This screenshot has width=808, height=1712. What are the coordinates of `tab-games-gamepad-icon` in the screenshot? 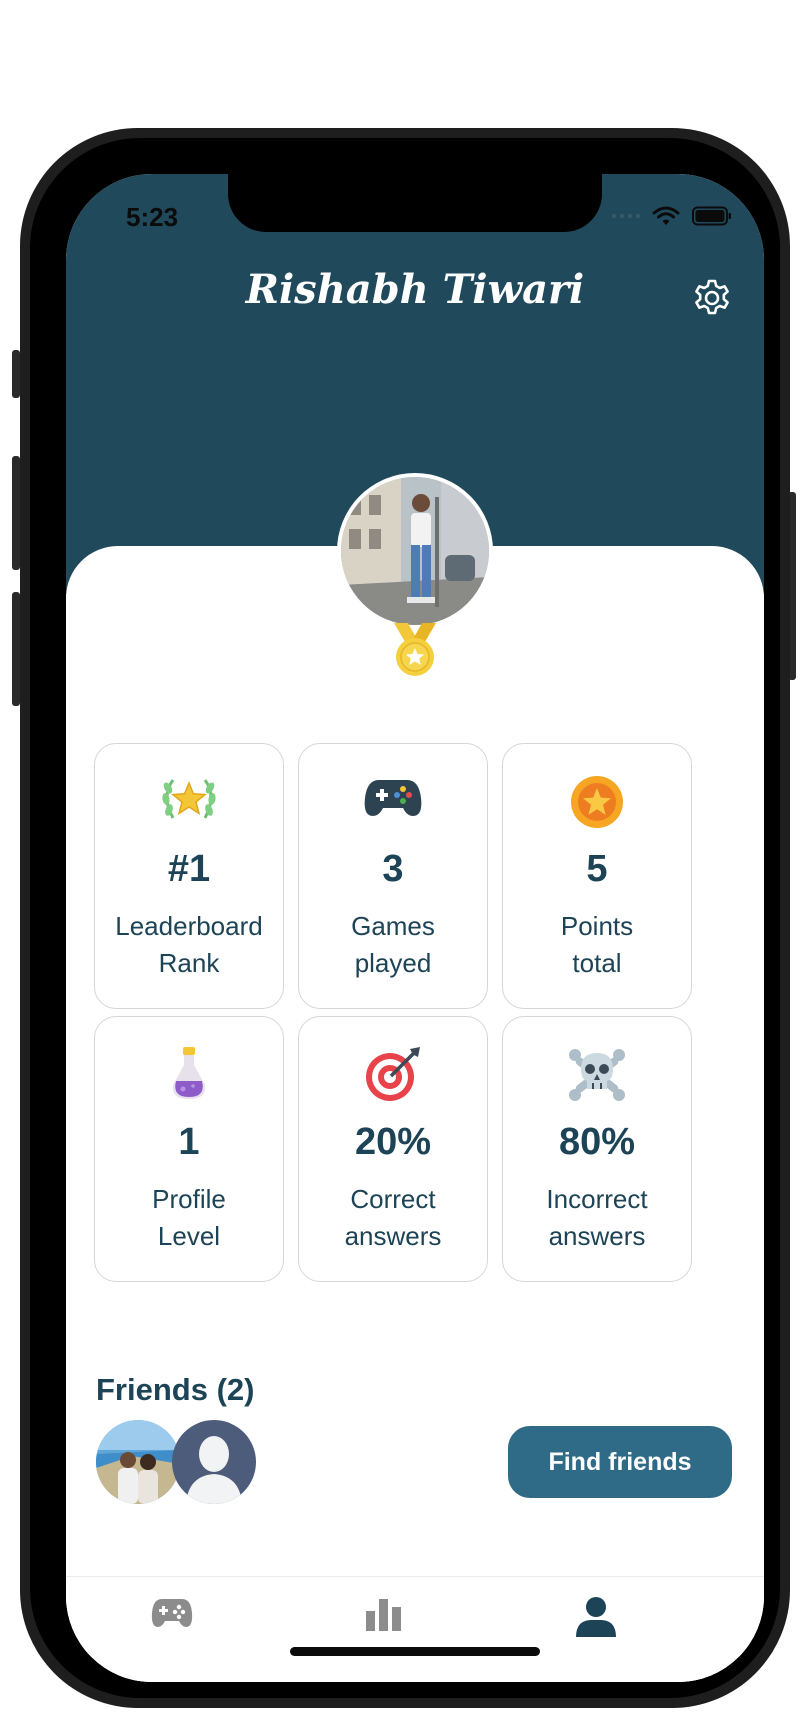 It's located at (172, 1613).